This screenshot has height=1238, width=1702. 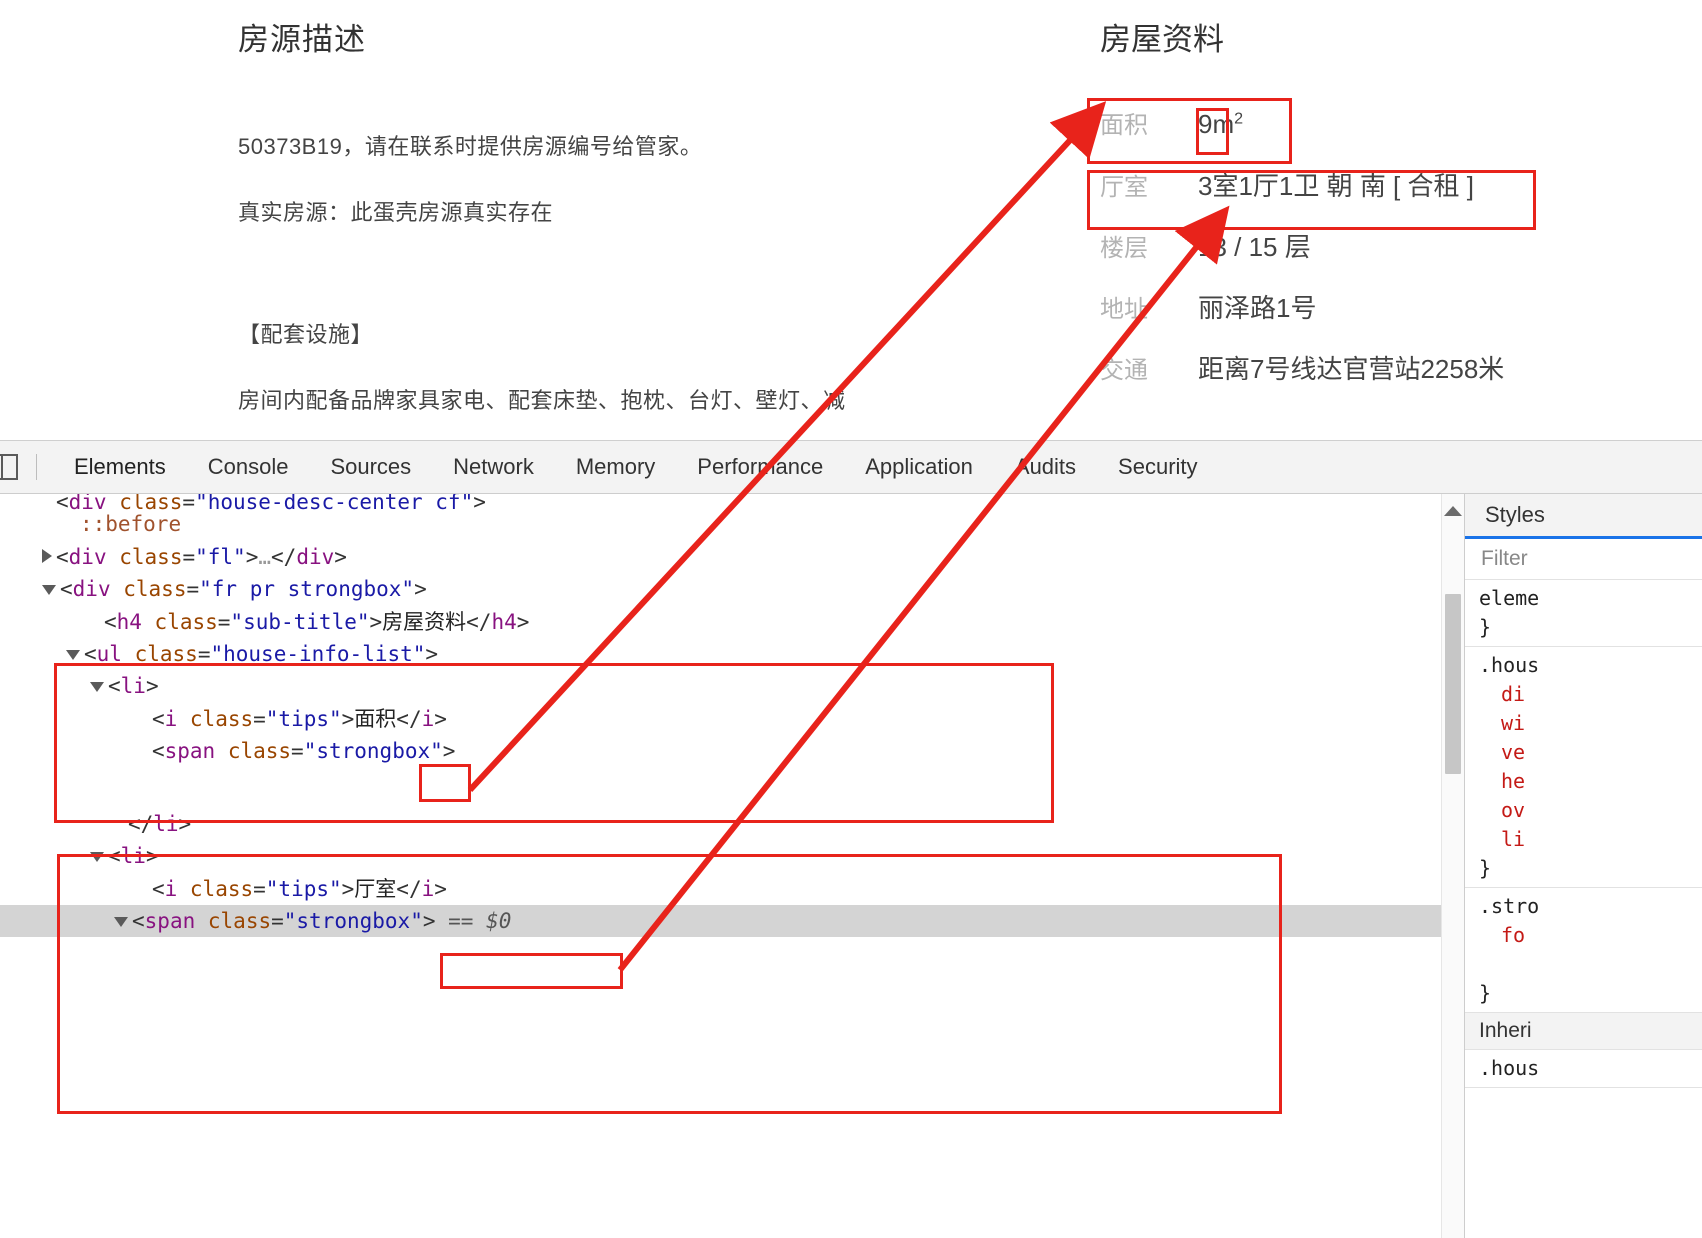 I want to click on styles-filter-row: Filter, so click(x=1583, y=559).